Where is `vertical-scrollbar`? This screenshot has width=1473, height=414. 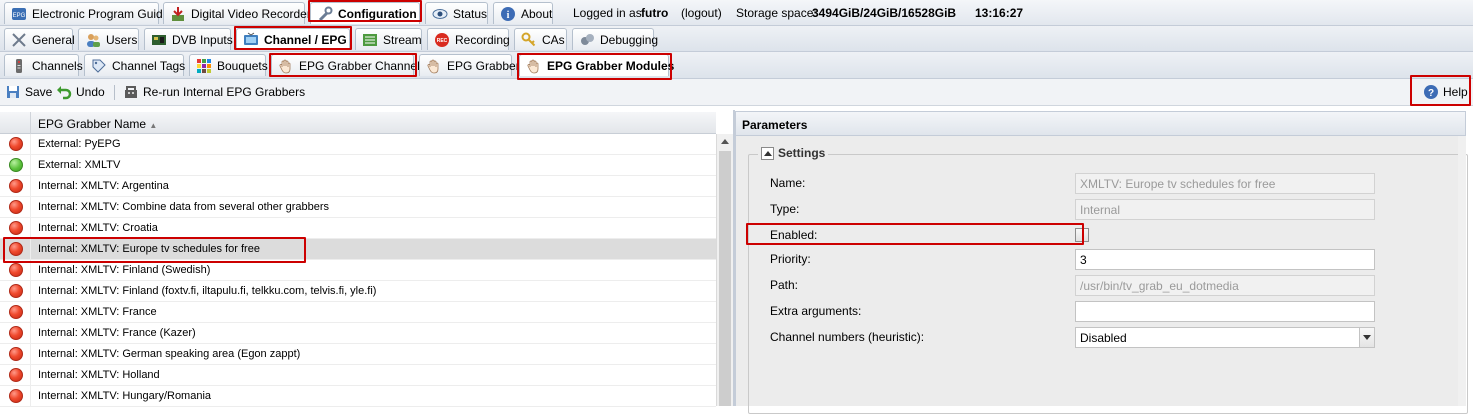
vertical-scrollbar is located at coordinates (724, 270).